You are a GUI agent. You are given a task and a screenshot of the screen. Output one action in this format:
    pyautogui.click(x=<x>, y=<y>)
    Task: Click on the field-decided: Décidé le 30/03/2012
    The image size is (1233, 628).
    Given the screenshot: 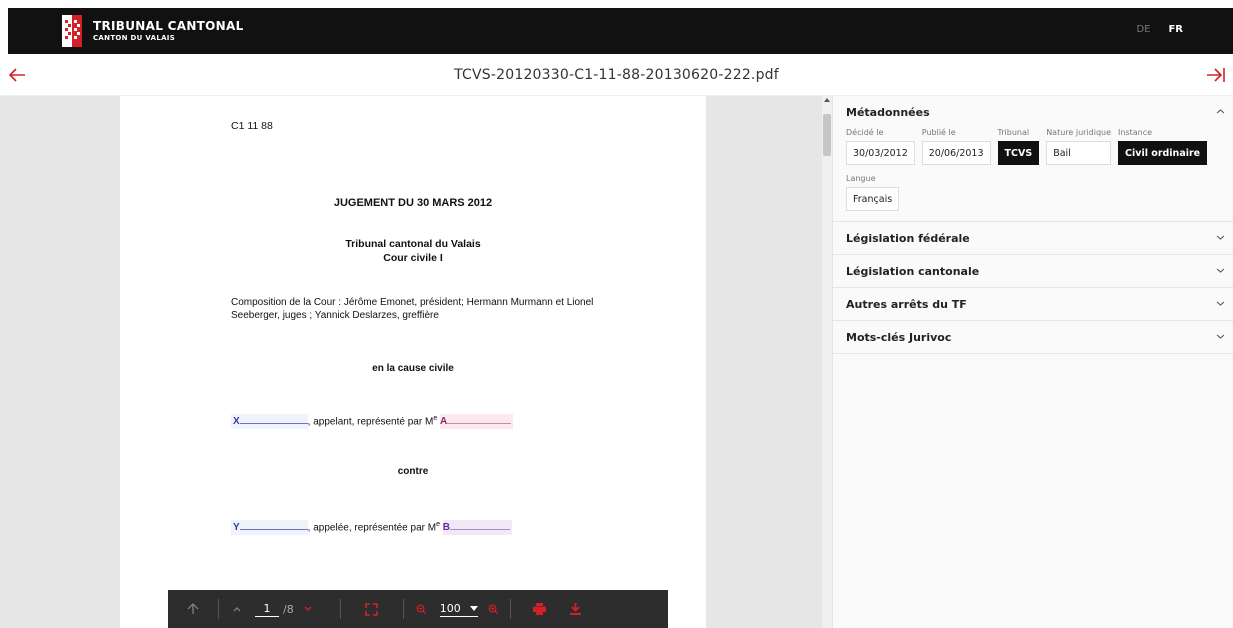 What is the action you would take?
    pyautogui.click(x=880, y=146)
    